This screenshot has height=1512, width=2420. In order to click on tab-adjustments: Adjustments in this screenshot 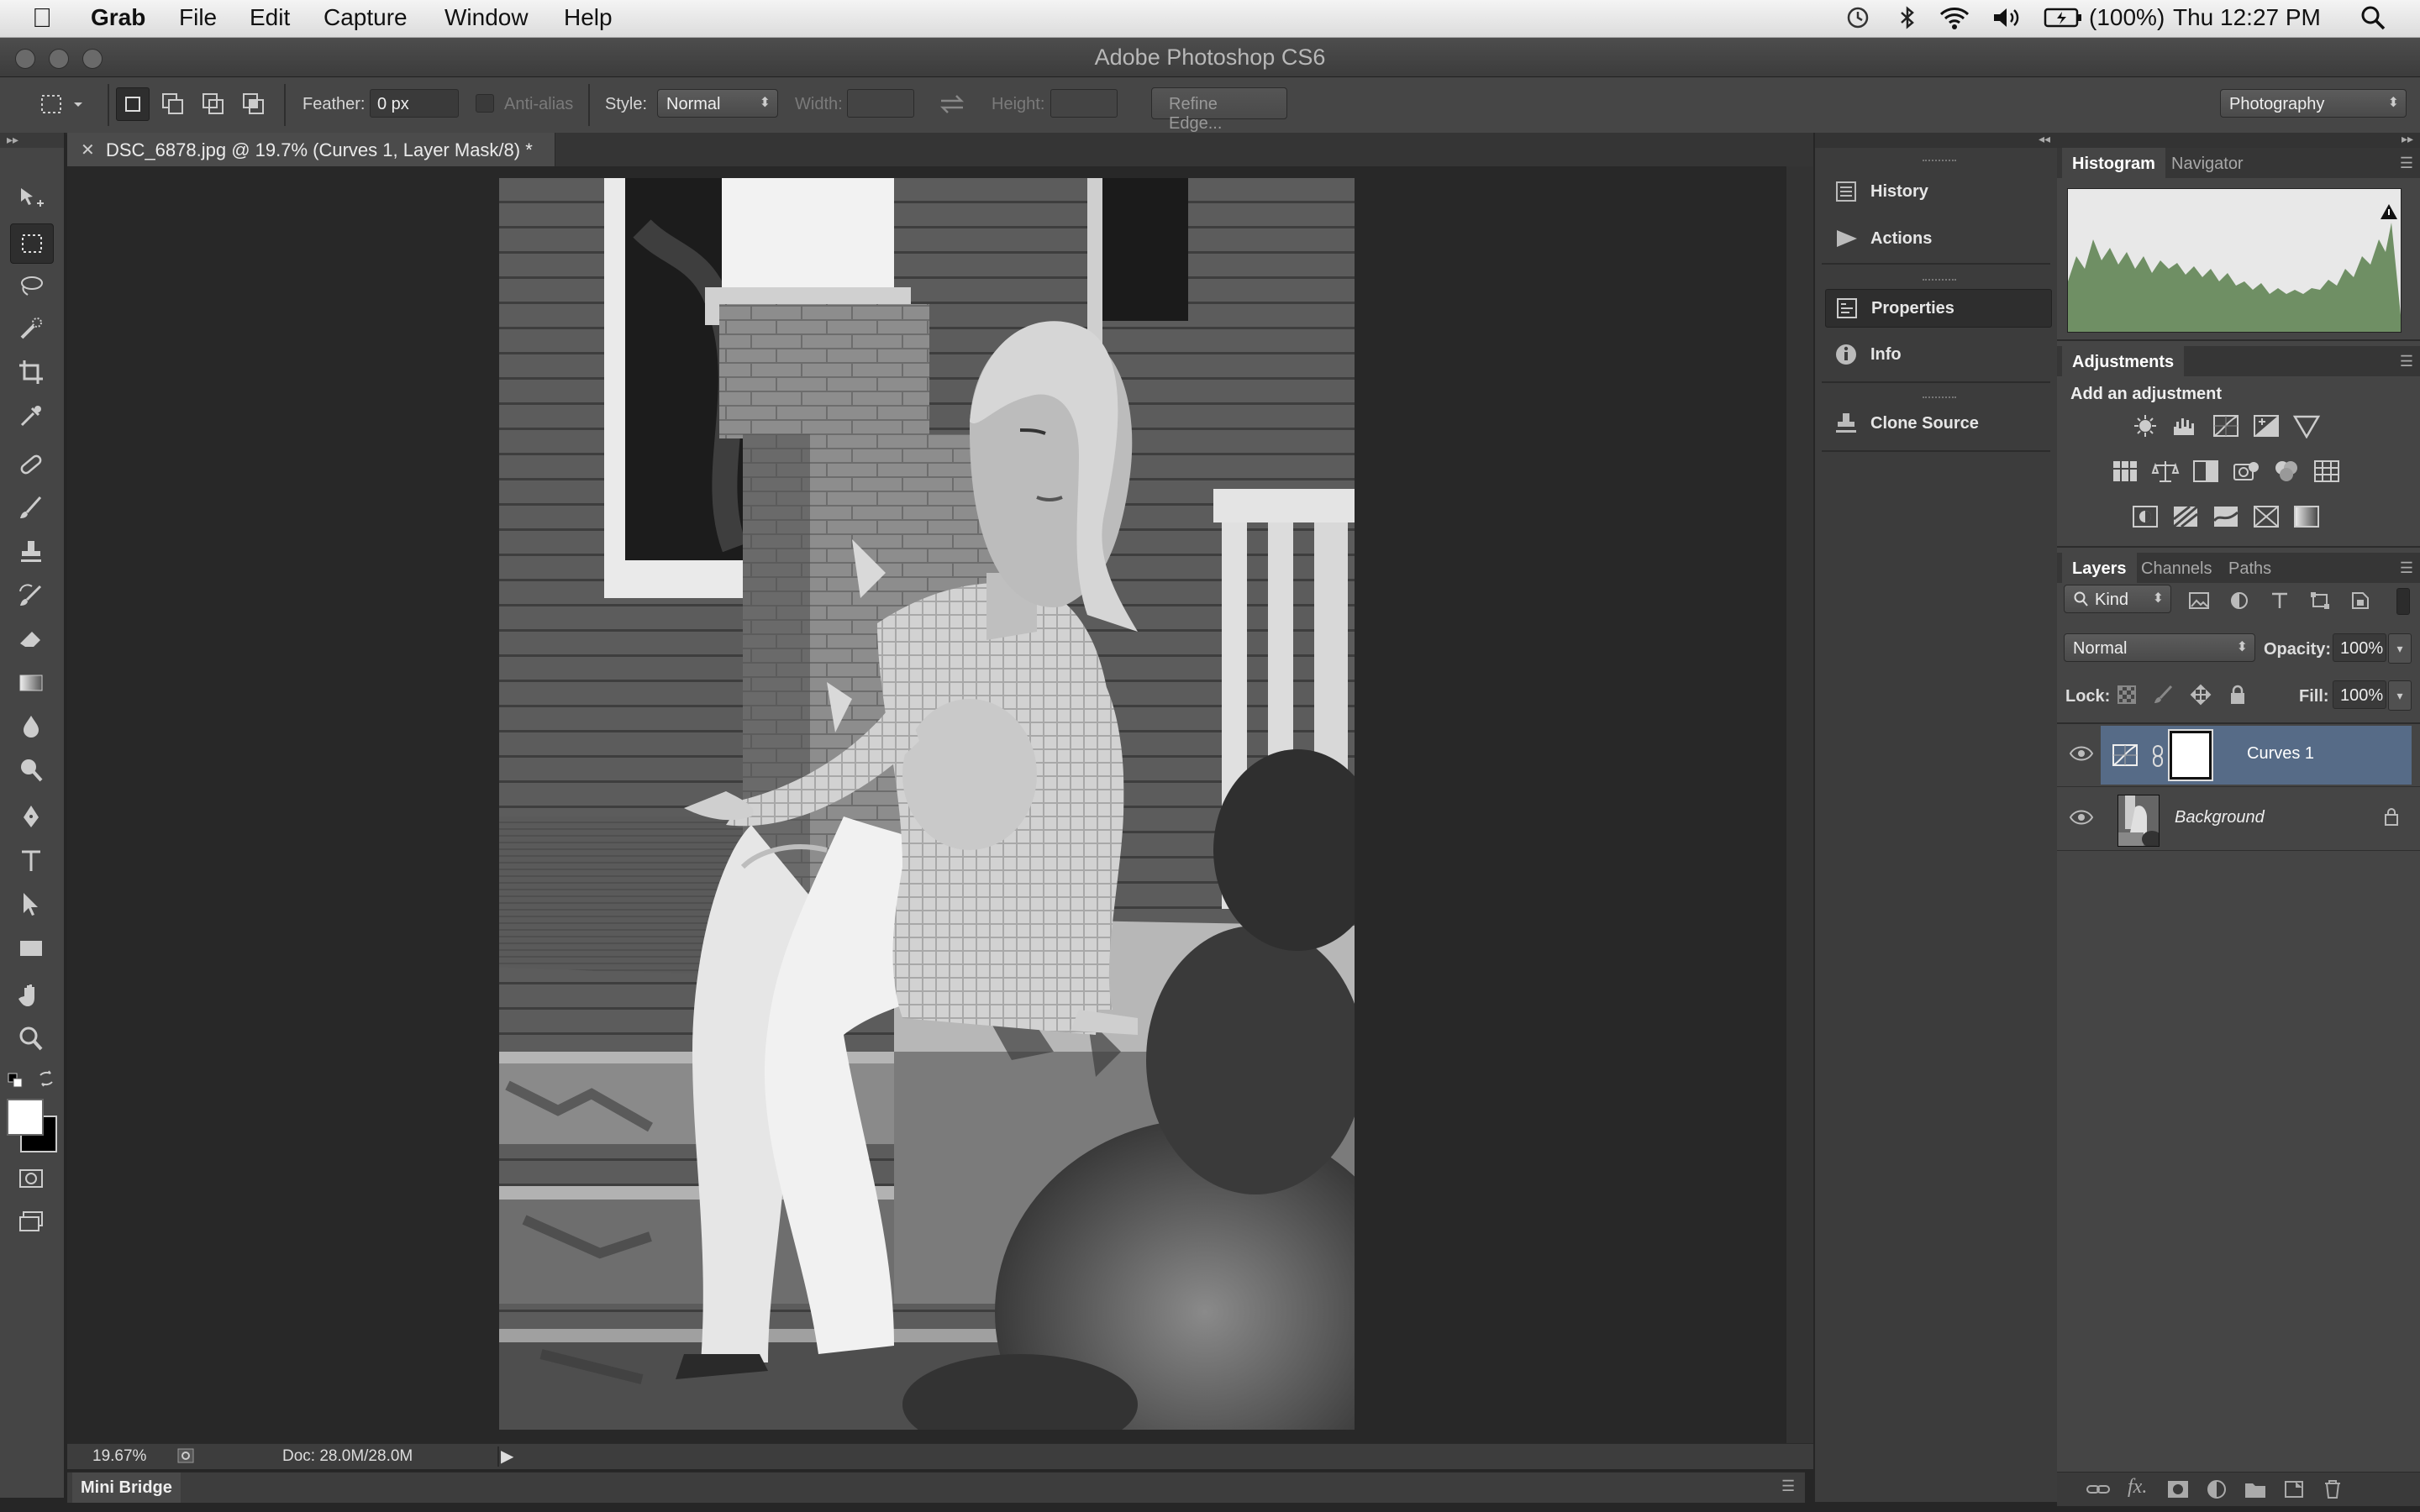, I will do `click(2123, 361)`.